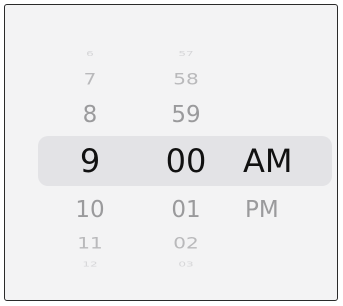 Image resolution: width=343 pixels, height=306 pixels. What do you see at coordinates (90, 161) in the screenshot?
I see `hour-selected: 9` at bounding box center [90, 161].